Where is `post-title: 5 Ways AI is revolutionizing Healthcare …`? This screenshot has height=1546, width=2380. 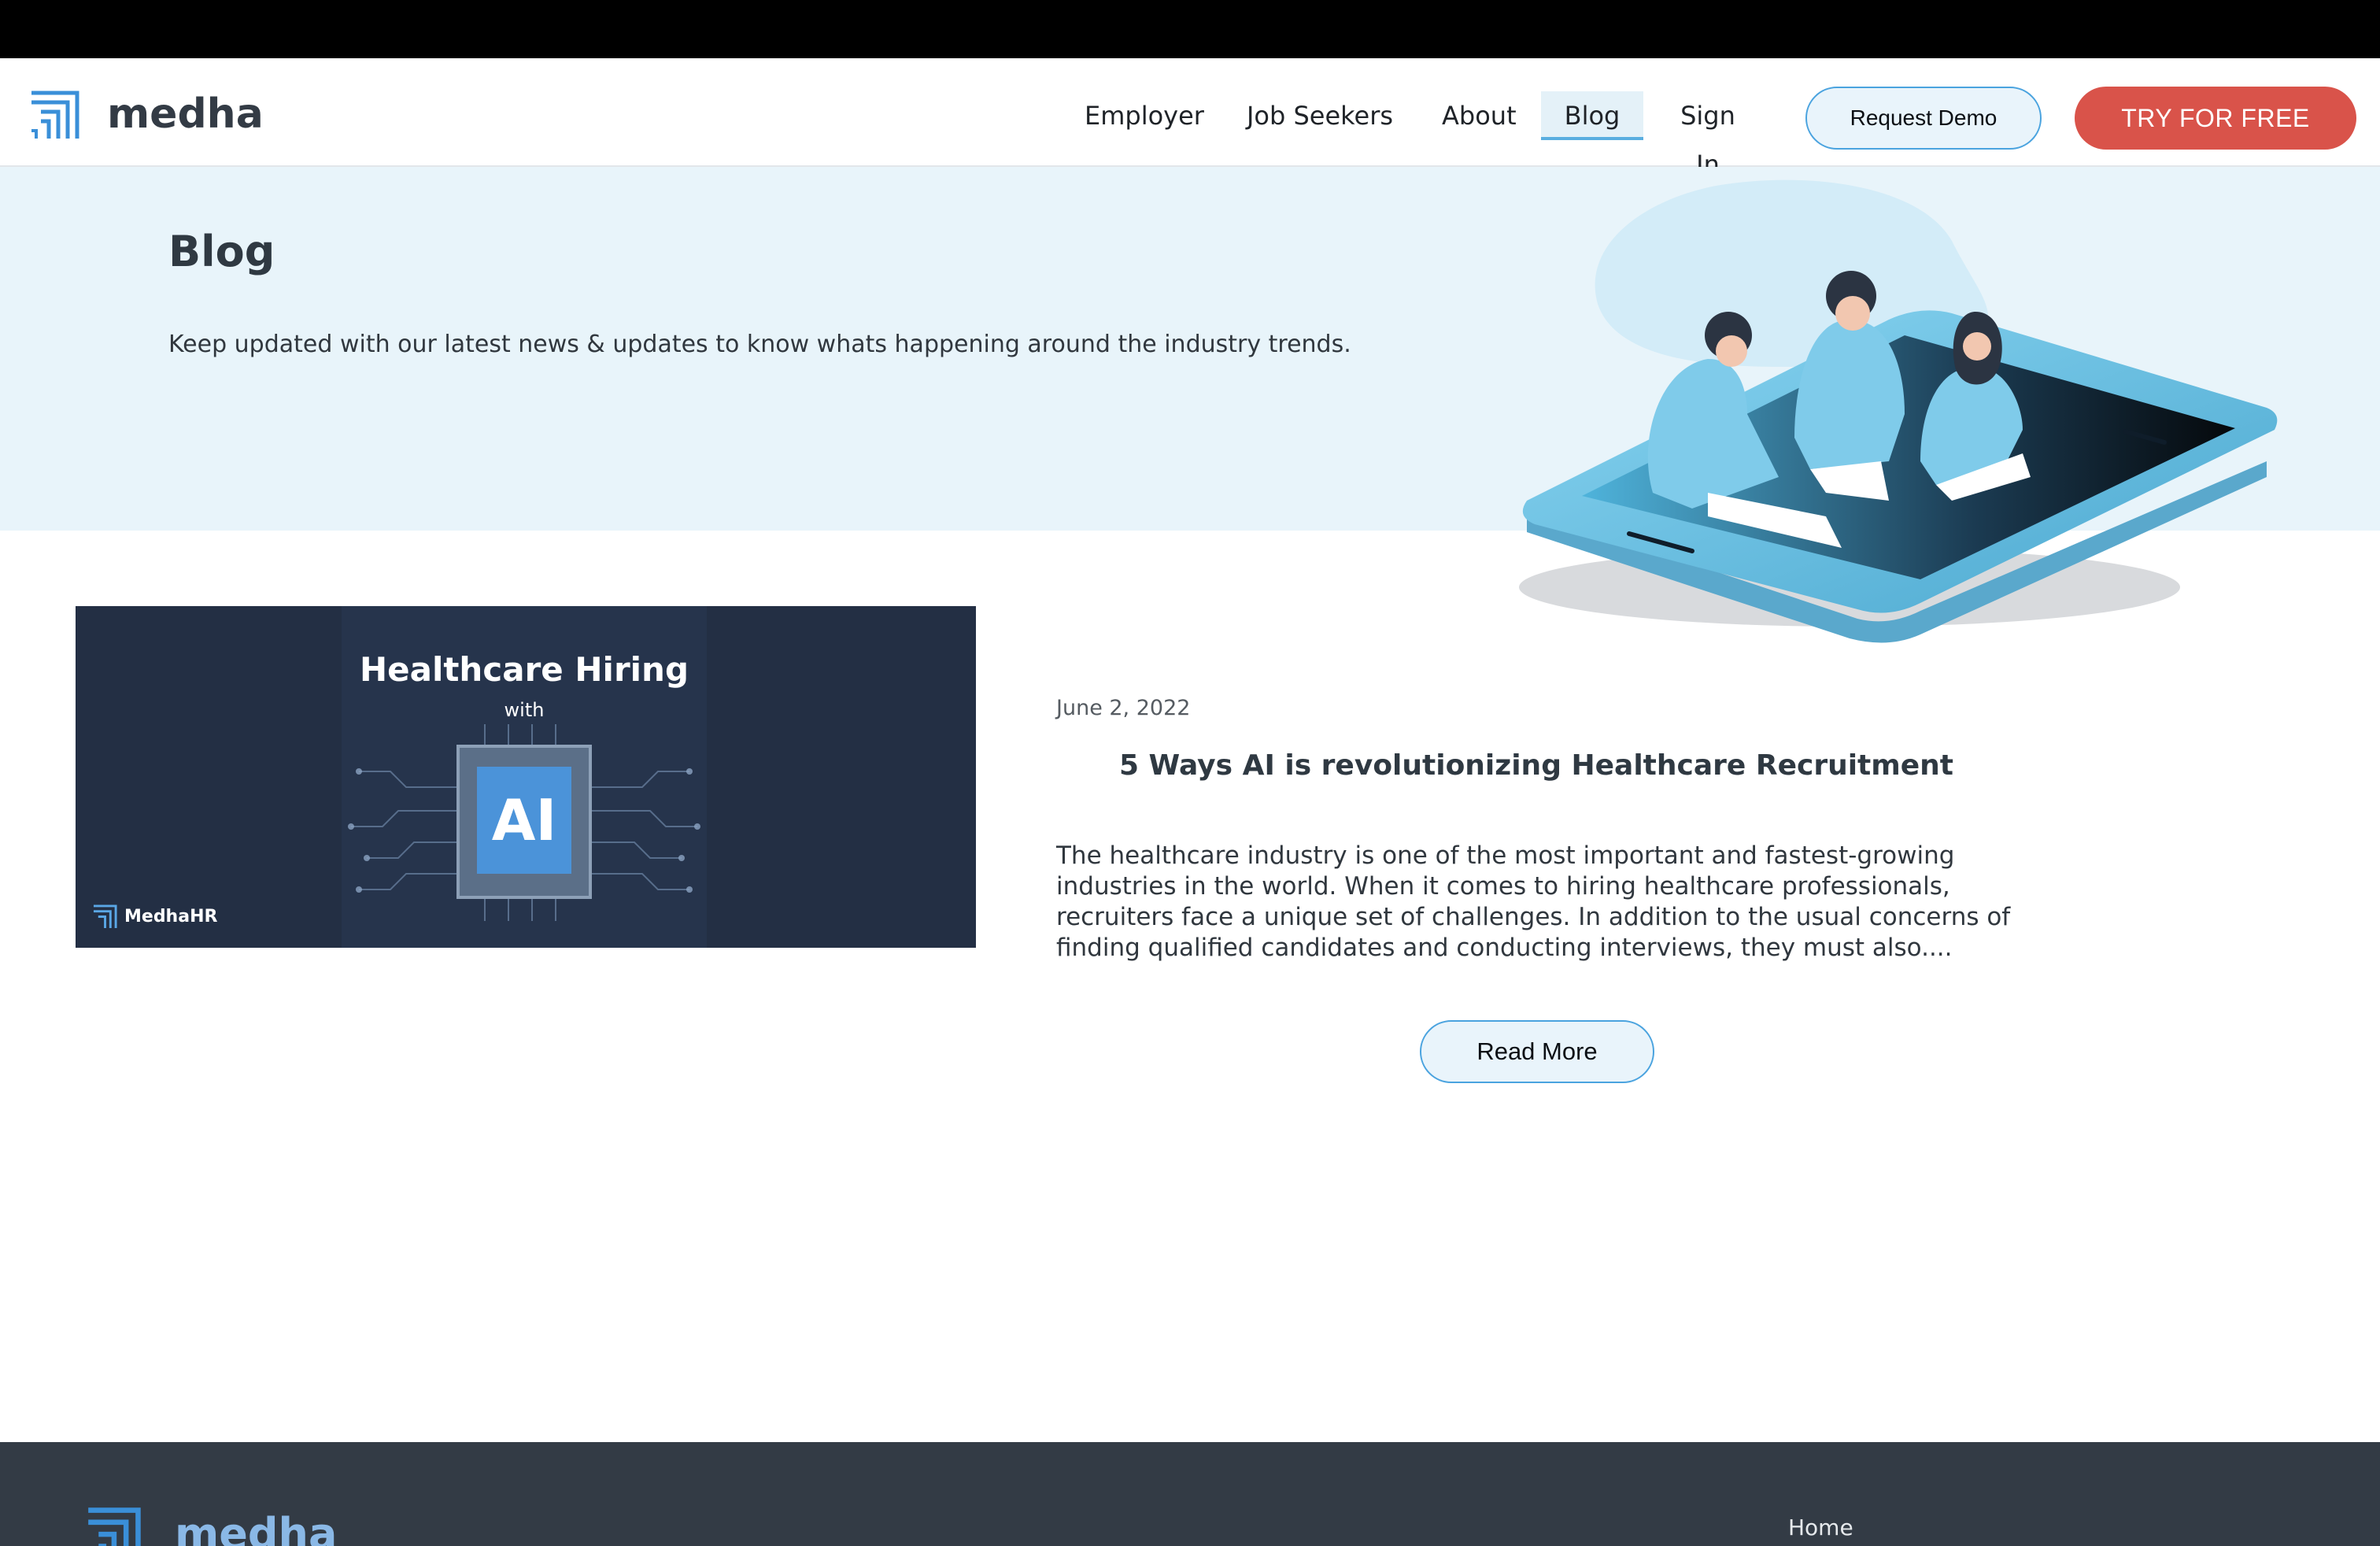 post-title: 5 Ways AI is revolutionizing Healthcare … is located at coordinates (1536, 765).